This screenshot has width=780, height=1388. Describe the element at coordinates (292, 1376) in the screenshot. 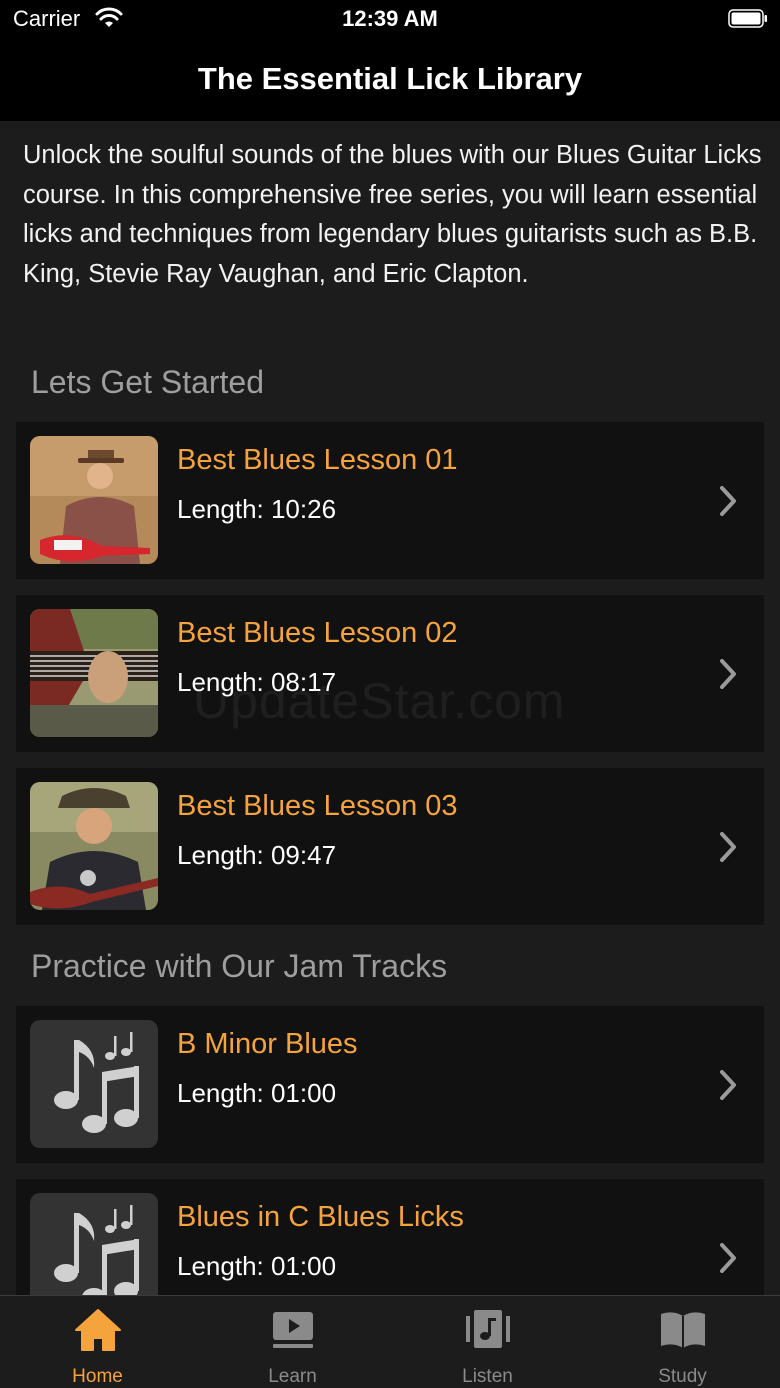

I see `tab-label: Learn` at that location.